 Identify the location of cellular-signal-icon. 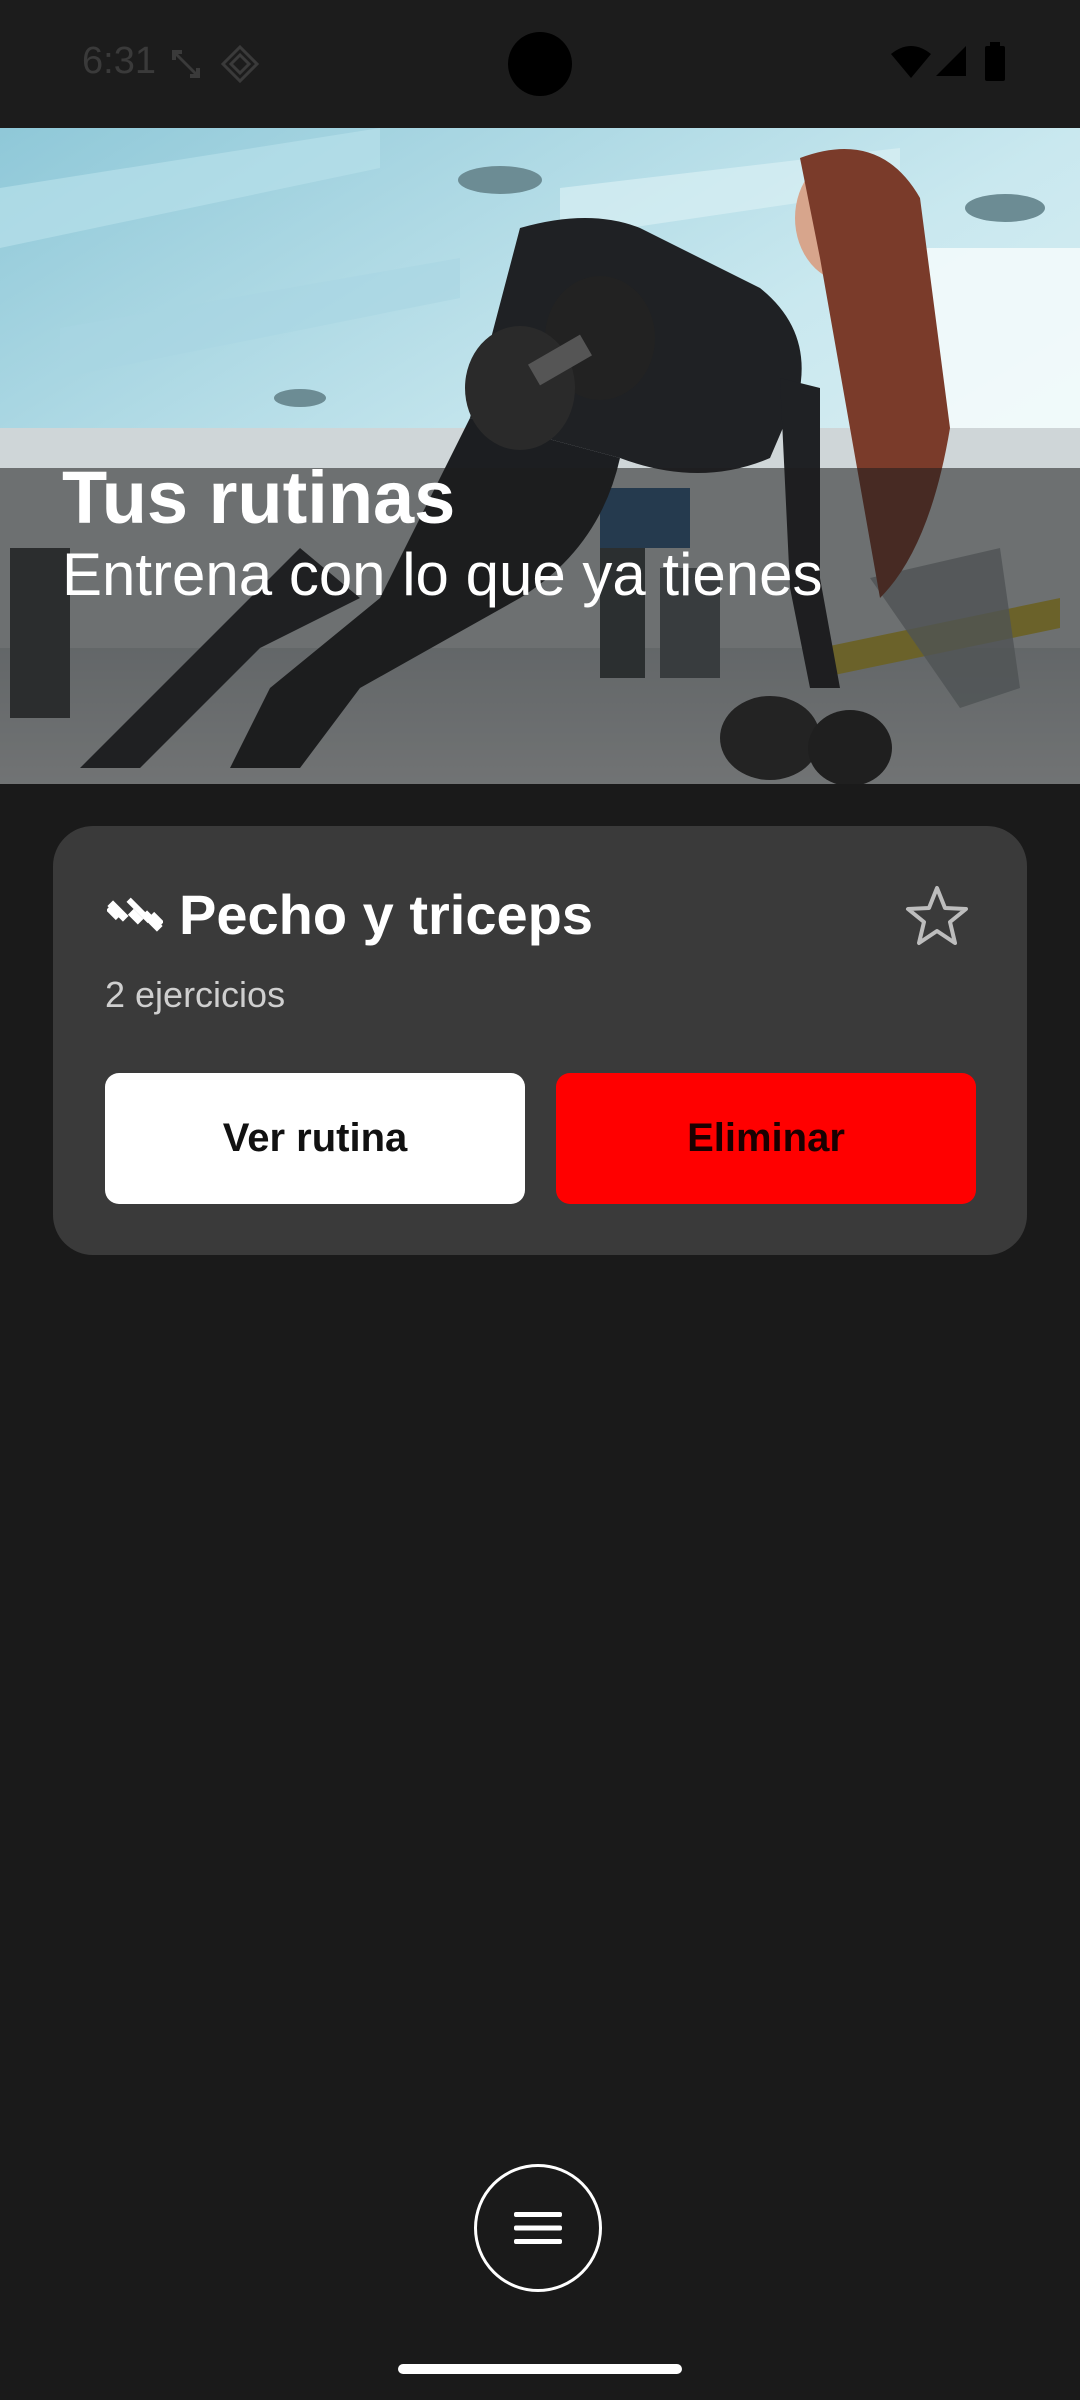
(951, 61).